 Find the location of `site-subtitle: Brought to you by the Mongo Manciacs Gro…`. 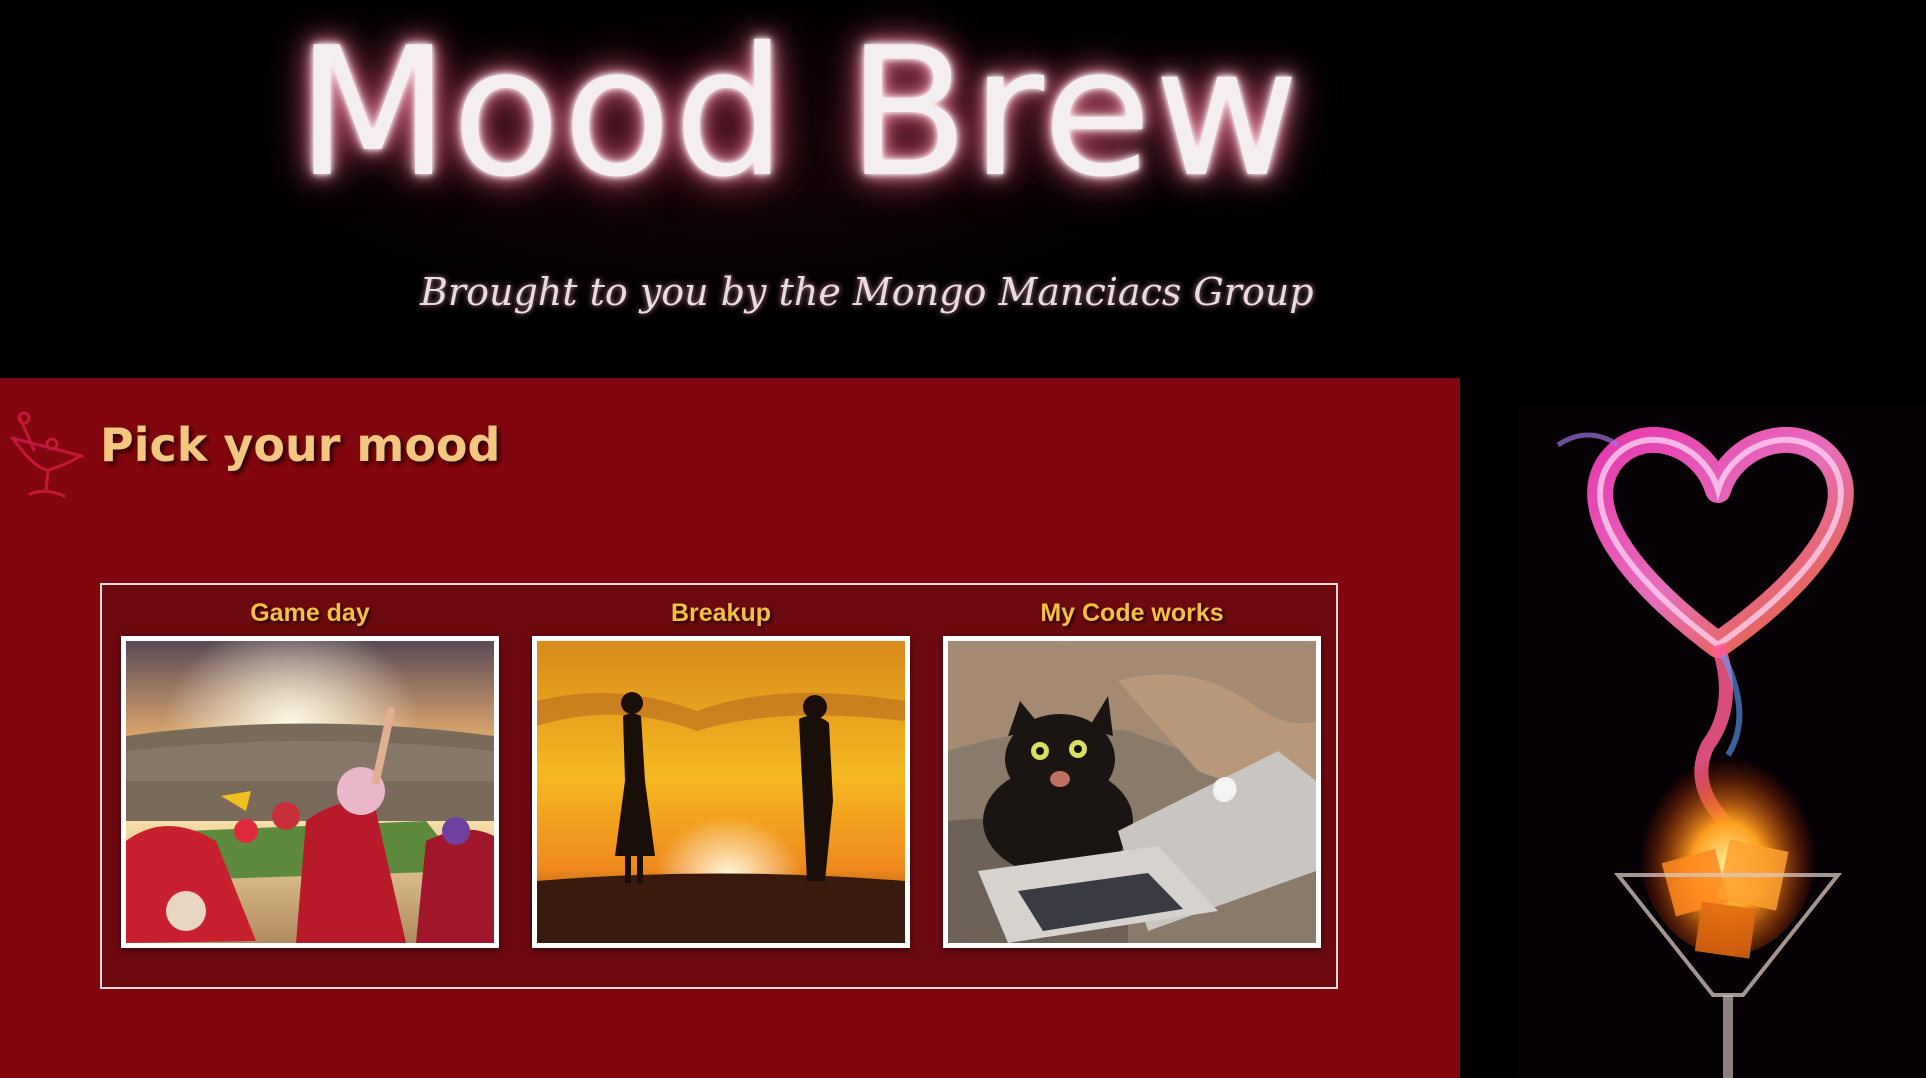

site-subtitle: Brought to you by the Mongo Manciacs Gro… is located at coordinates (867, 292).